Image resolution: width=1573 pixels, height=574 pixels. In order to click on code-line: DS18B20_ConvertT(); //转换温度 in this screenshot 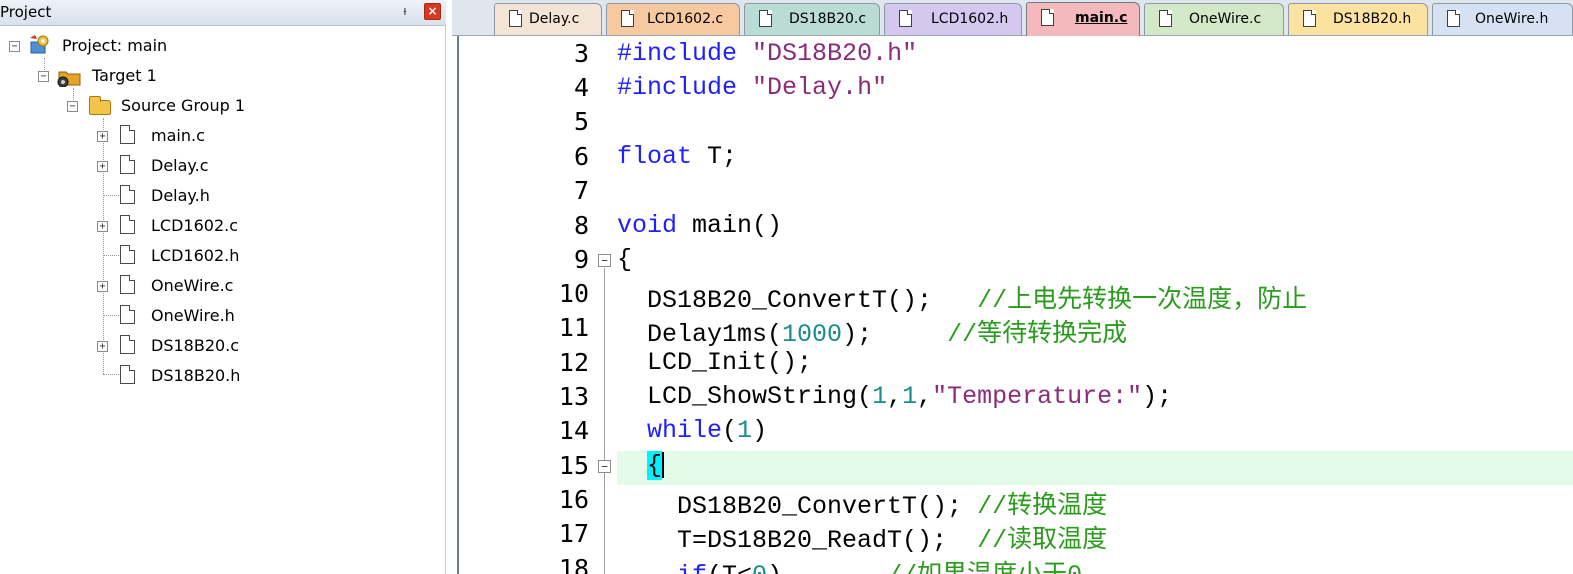, I will do `click(862, 503)`.